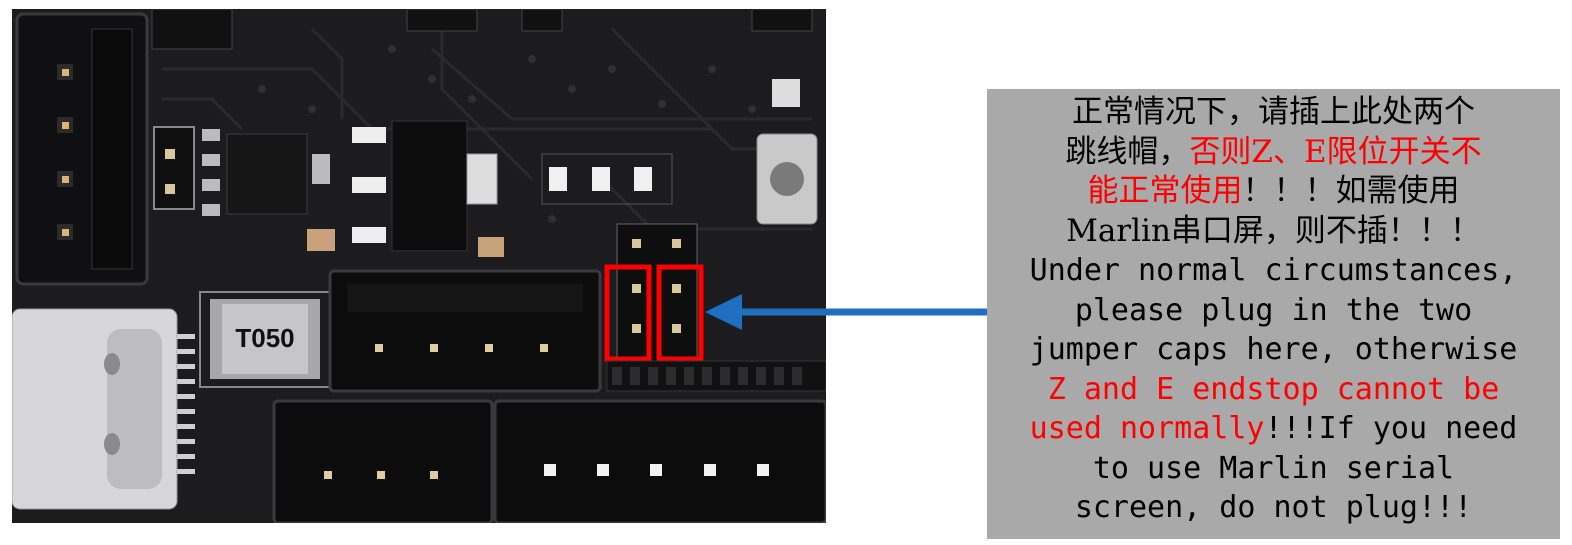  Describe the element at coordinates (1273, 349) in the screenshot. I see `note-line-7: jumper caps here, otherwise` at that location.